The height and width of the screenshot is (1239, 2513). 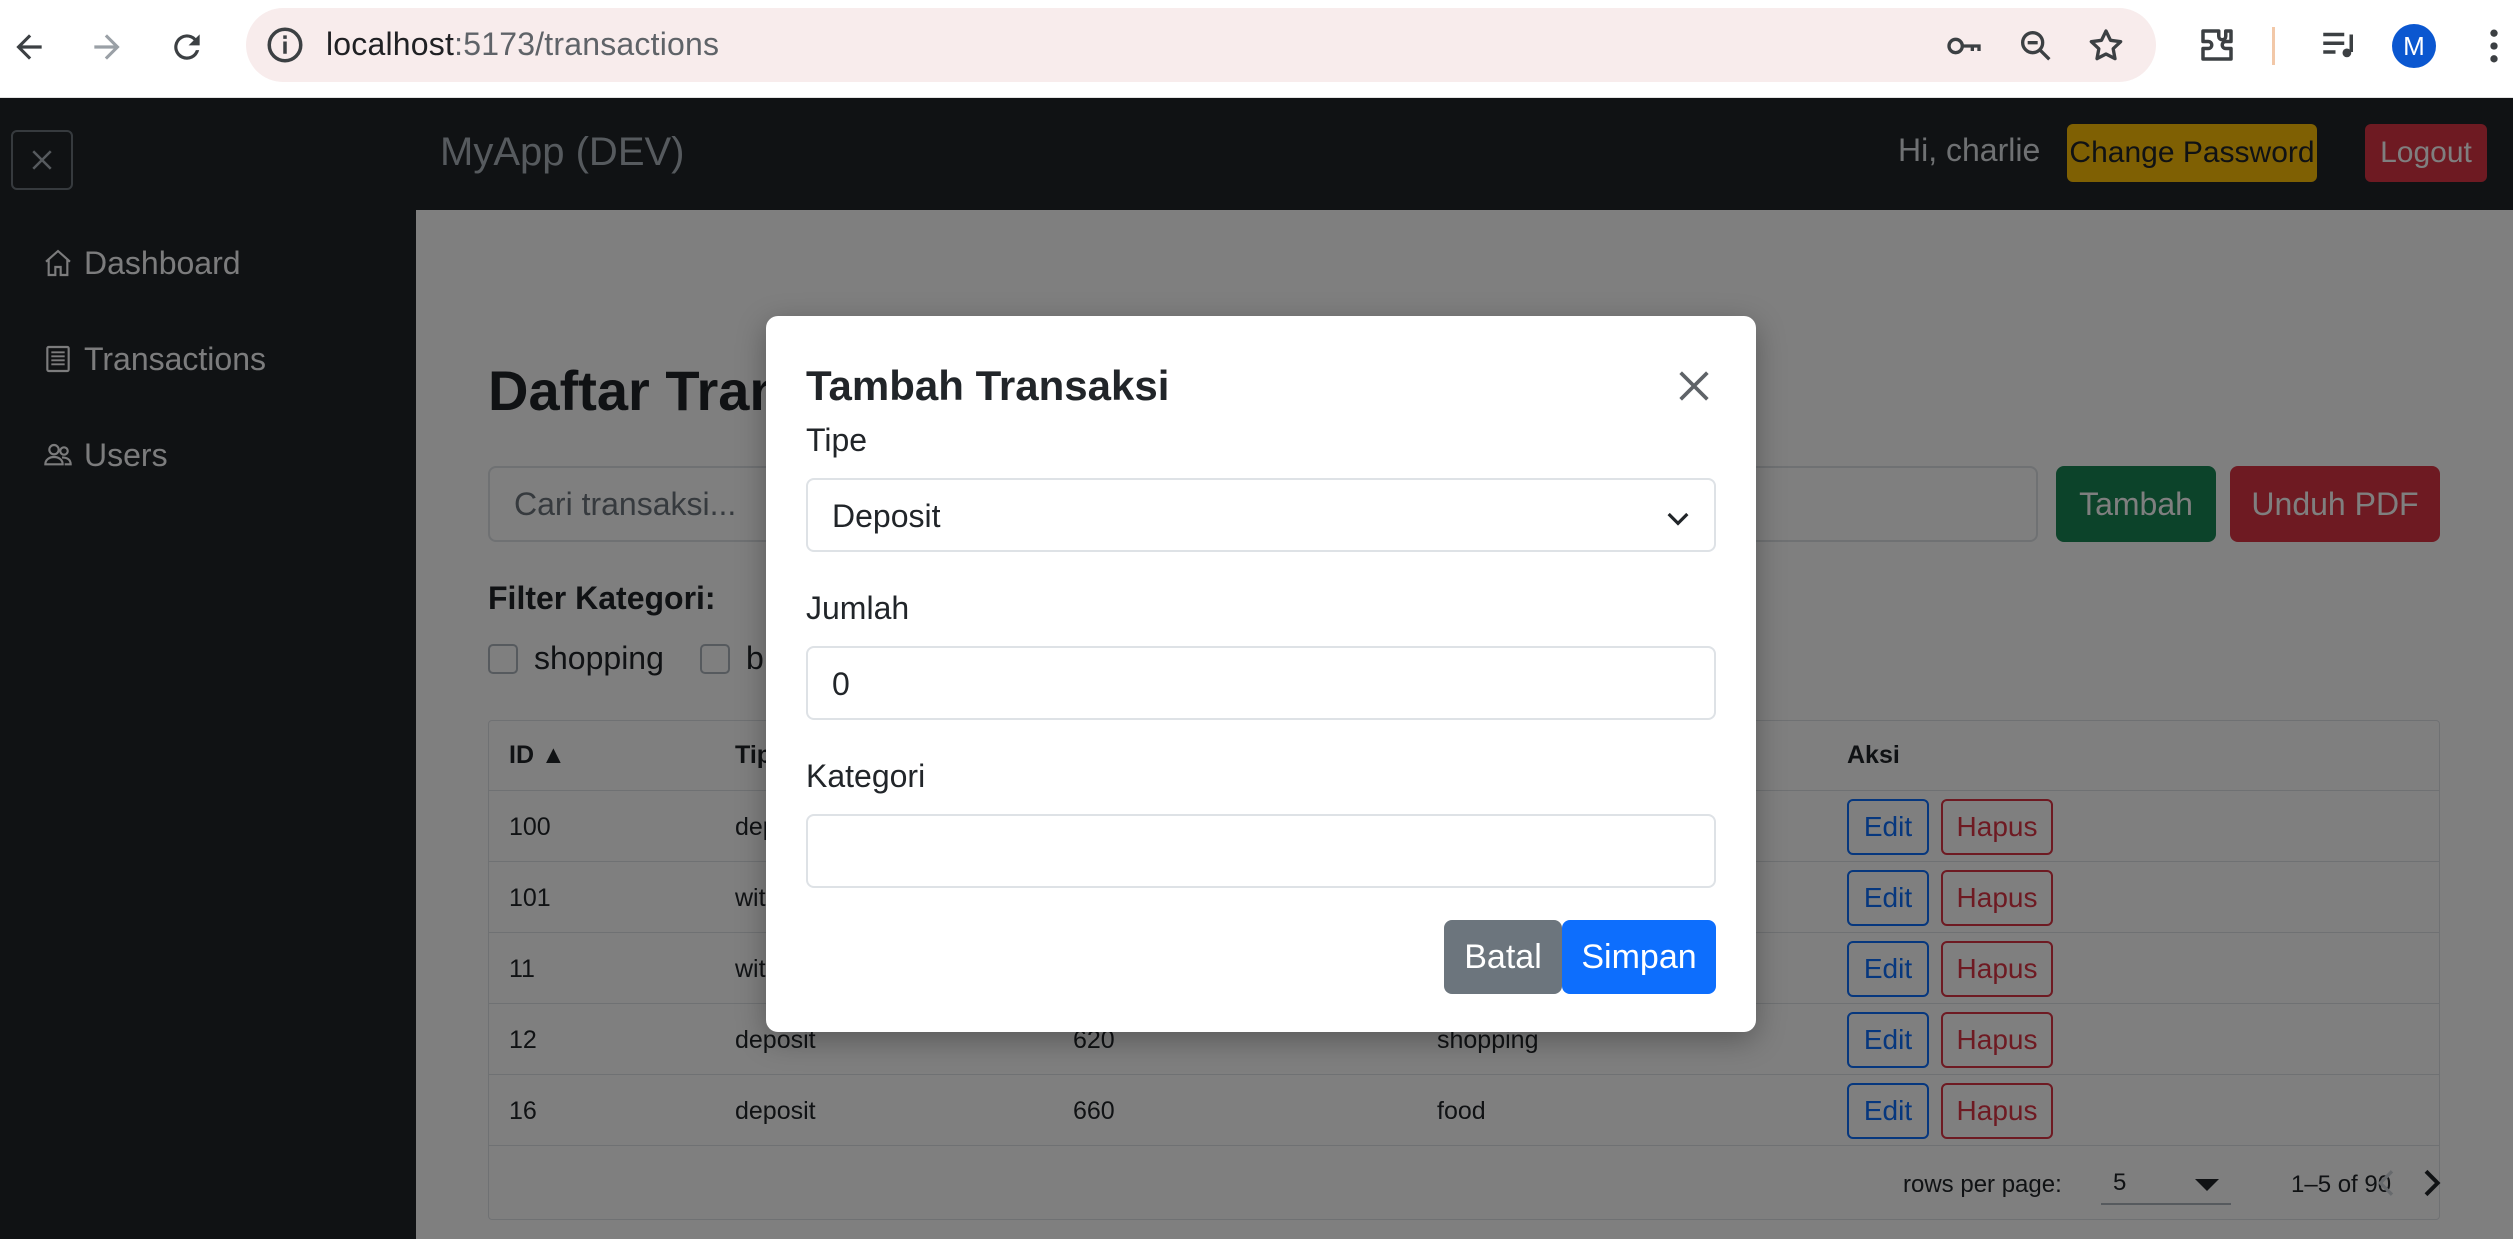 I want to click on zoom-icon, so click(x=2036, y=46).